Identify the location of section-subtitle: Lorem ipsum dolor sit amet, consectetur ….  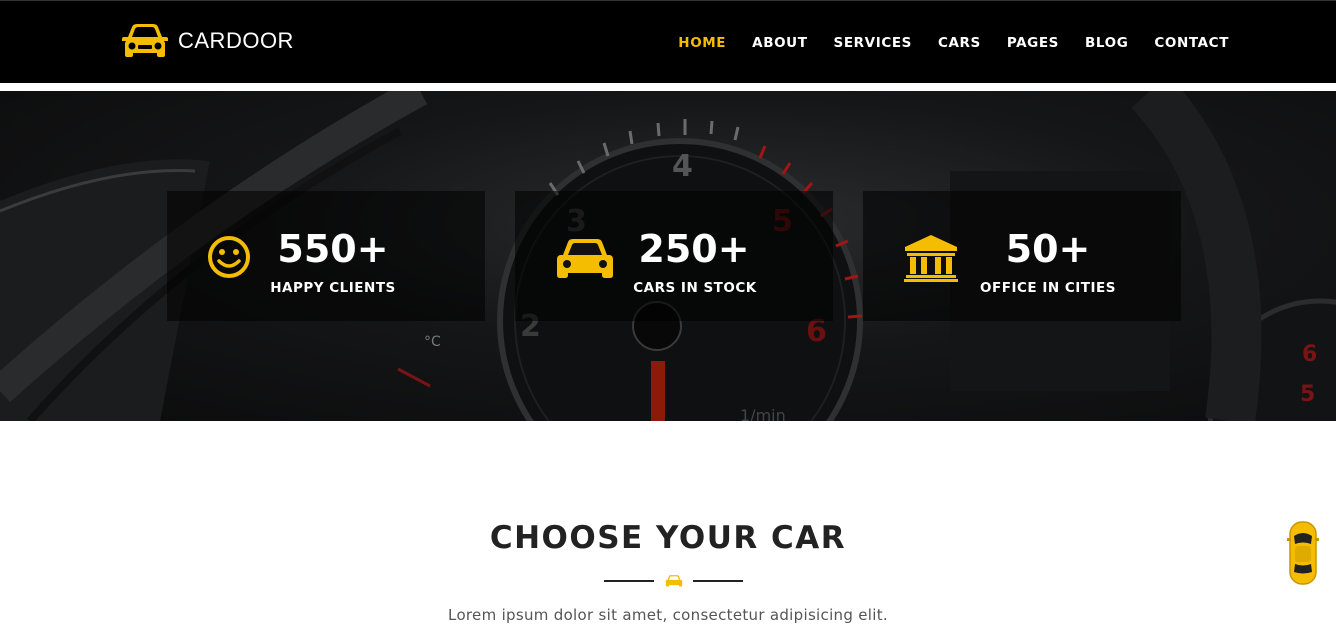
(668, 615).